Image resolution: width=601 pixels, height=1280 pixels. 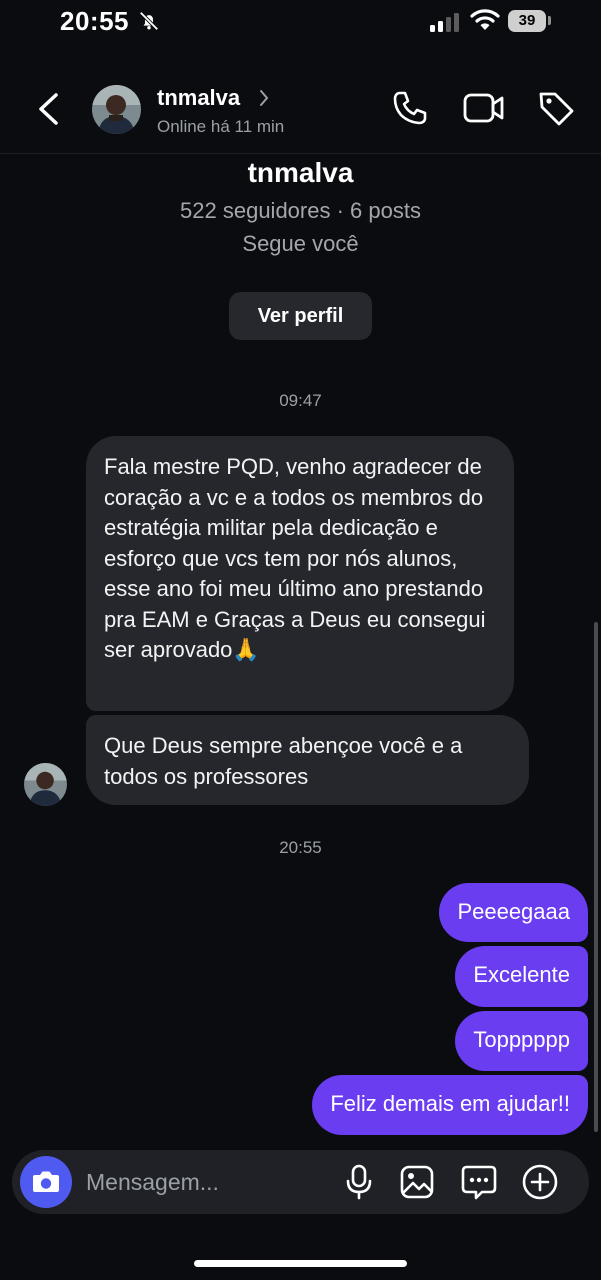 I want to click on message-timestamp: 20:55, so click(x=300, y=847).